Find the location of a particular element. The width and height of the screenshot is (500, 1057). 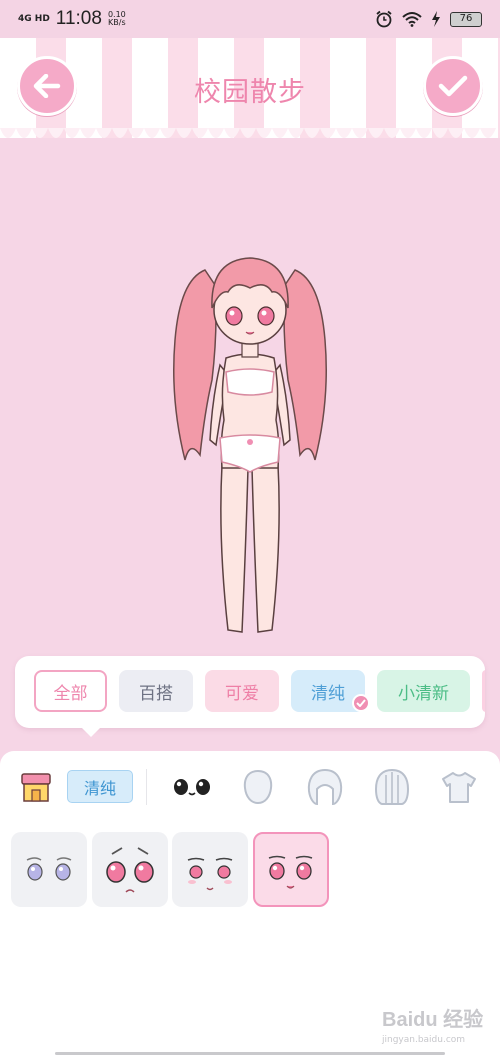

network-speed: 0.10 KB/s is located at coordinates (117, 19).